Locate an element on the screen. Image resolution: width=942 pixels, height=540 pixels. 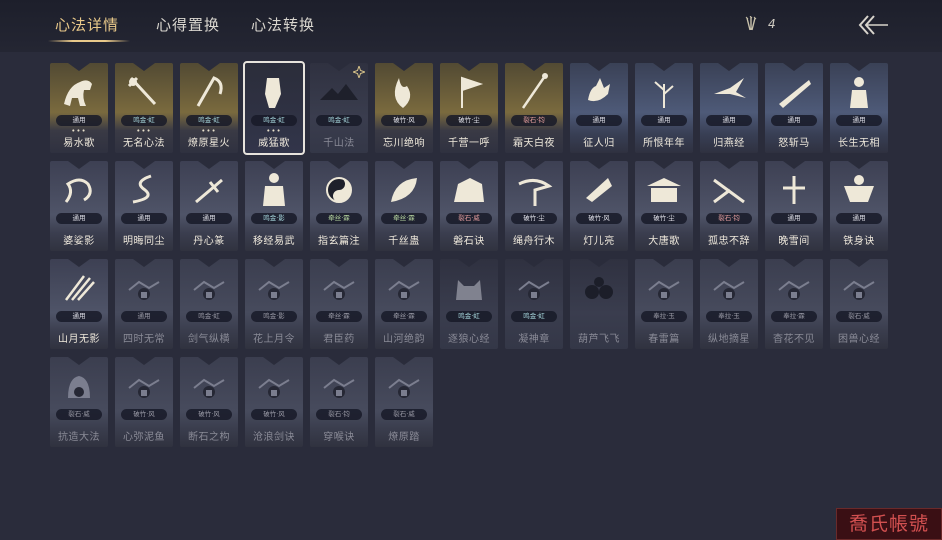
tab-xinfa-convert: 心法转换 is located at coordinates (283, 24).